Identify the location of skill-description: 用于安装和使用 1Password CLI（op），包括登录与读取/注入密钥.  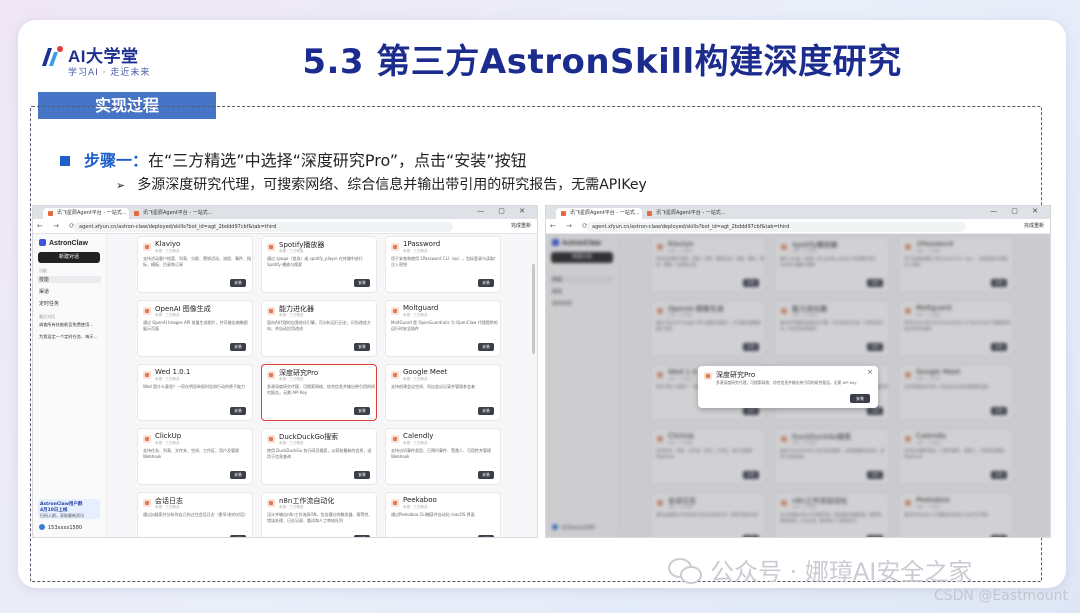
(443, 261).